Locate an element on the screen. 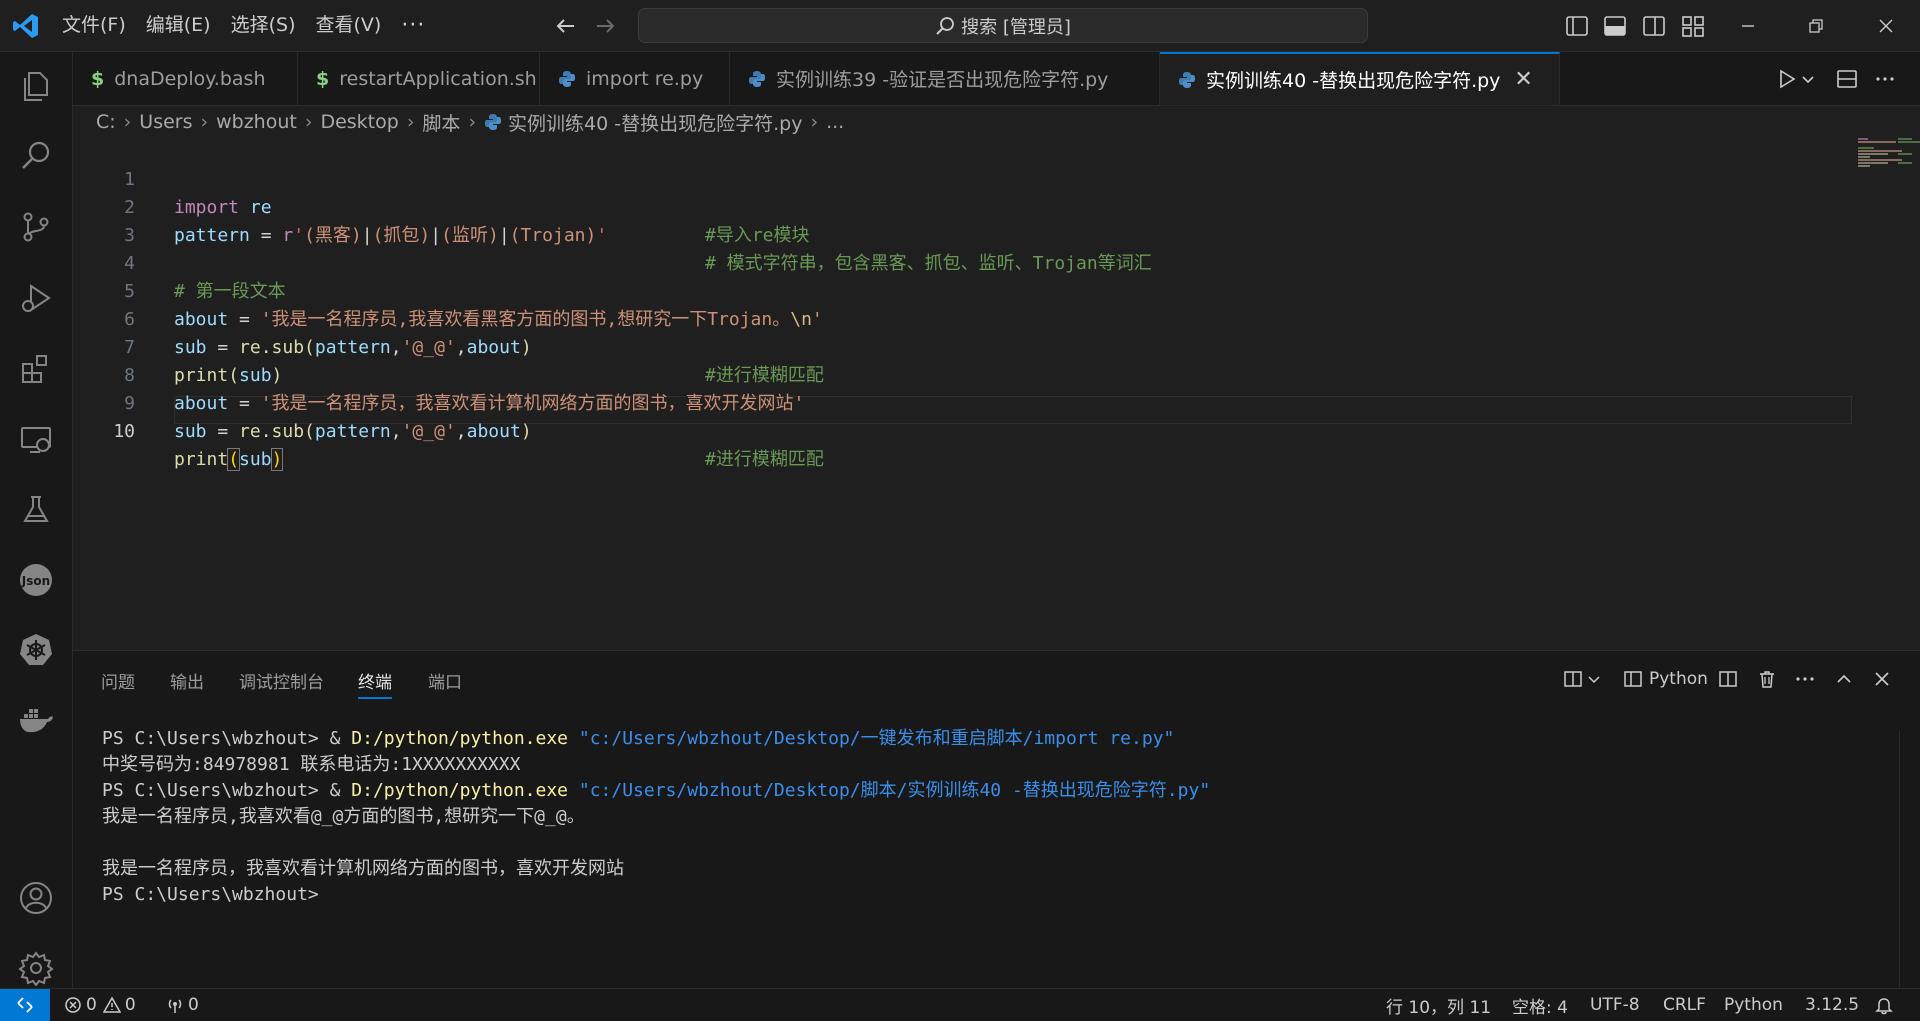 This screenshot has width=1920, height=1021. tab-restartapplication: $ restartApplication.sh is located at coordinates (419, 78).